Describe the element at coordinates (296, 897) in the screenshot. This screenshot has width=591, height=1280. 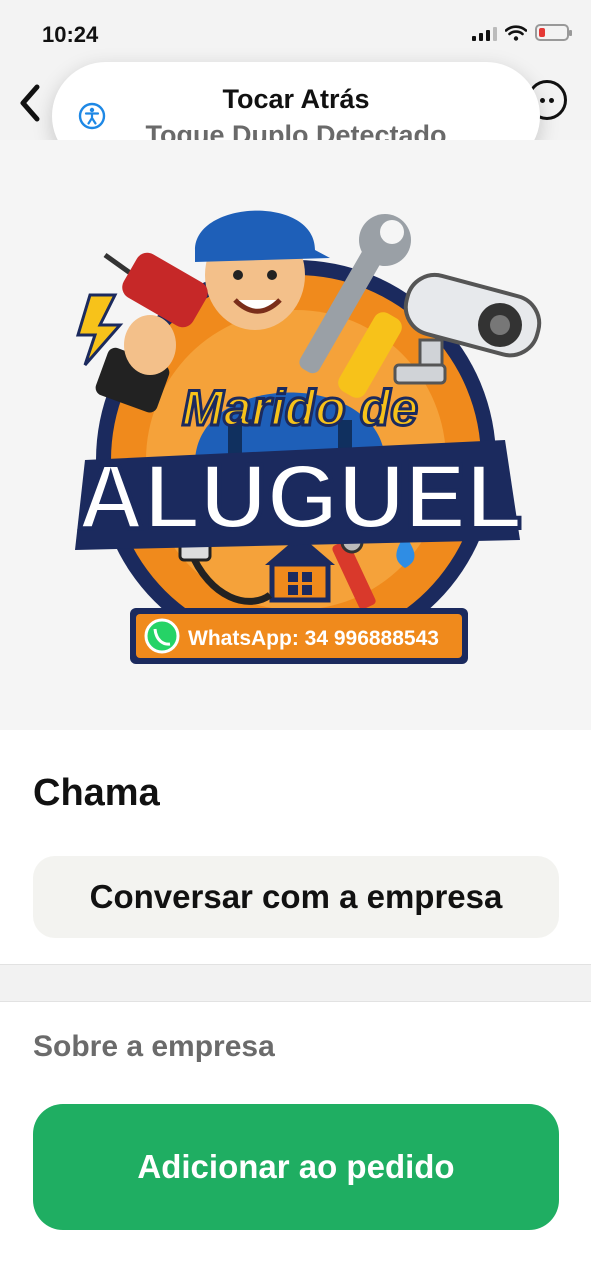
I see `chat-with-company-button: Conversar com a empresa` at that location.